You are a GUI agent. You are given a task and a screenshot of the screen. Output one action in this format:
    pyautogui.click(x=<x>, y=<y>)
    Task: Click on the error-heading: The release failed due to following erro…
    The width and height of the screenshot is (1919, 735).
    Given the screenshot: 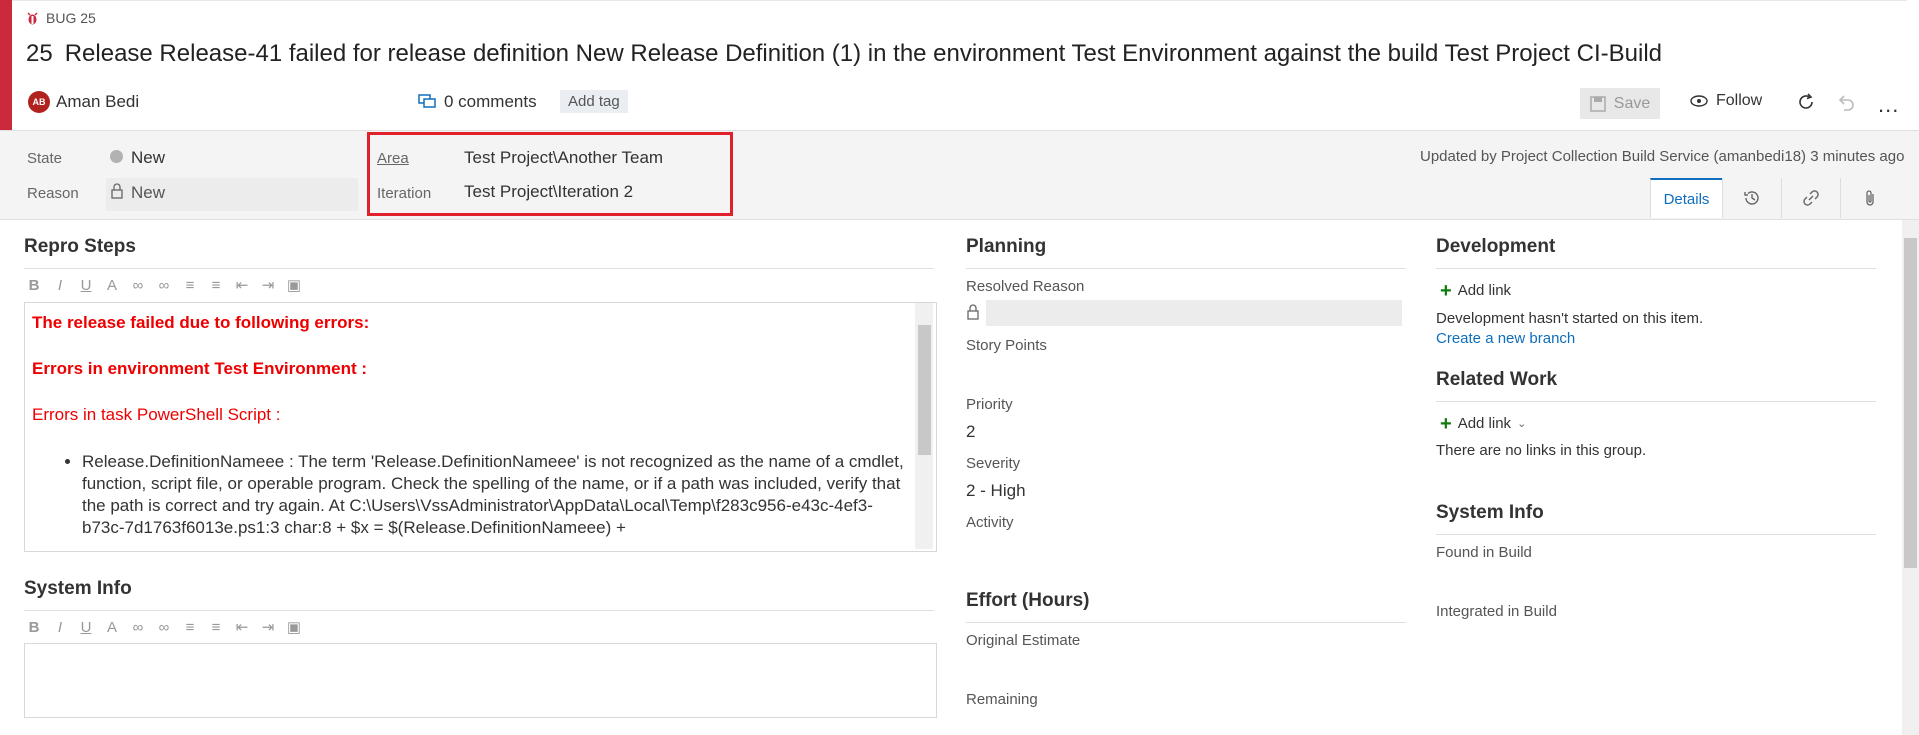 What is the action you would take?
    pyautogui.click(x=201, y=322)
    